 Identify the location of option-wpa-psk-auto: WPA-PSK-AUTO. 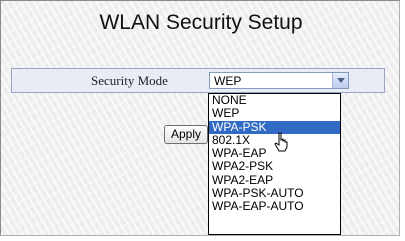
(274, 193).